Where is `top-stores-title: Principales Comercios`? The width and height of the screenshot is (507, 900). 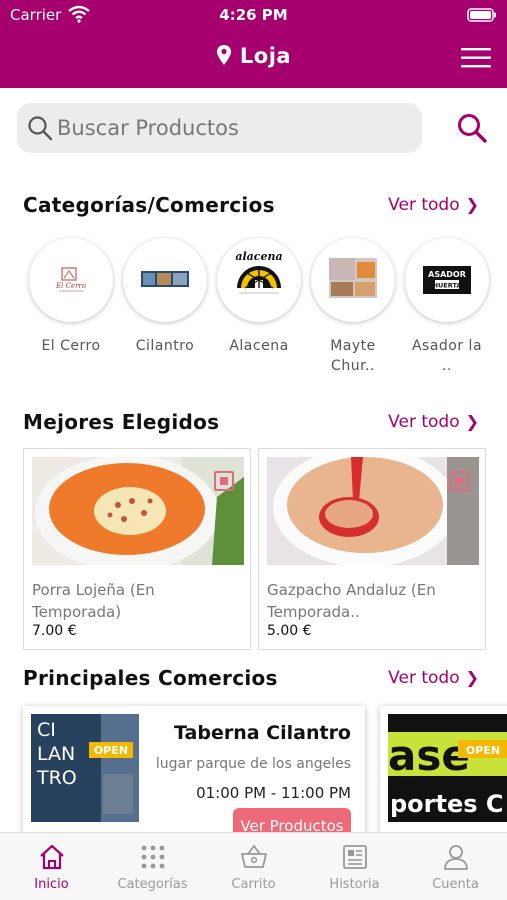
top-stores-title: Principales Comercios is located at coordinates (150, 678).